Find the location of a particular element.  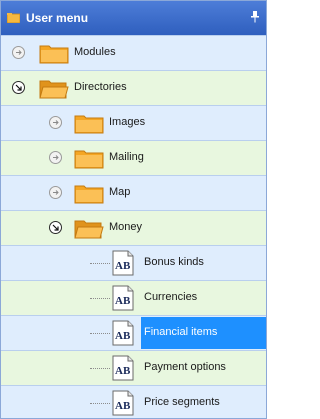

tree-item-currencies: AB Currencies is located at coordinates (133, 297).